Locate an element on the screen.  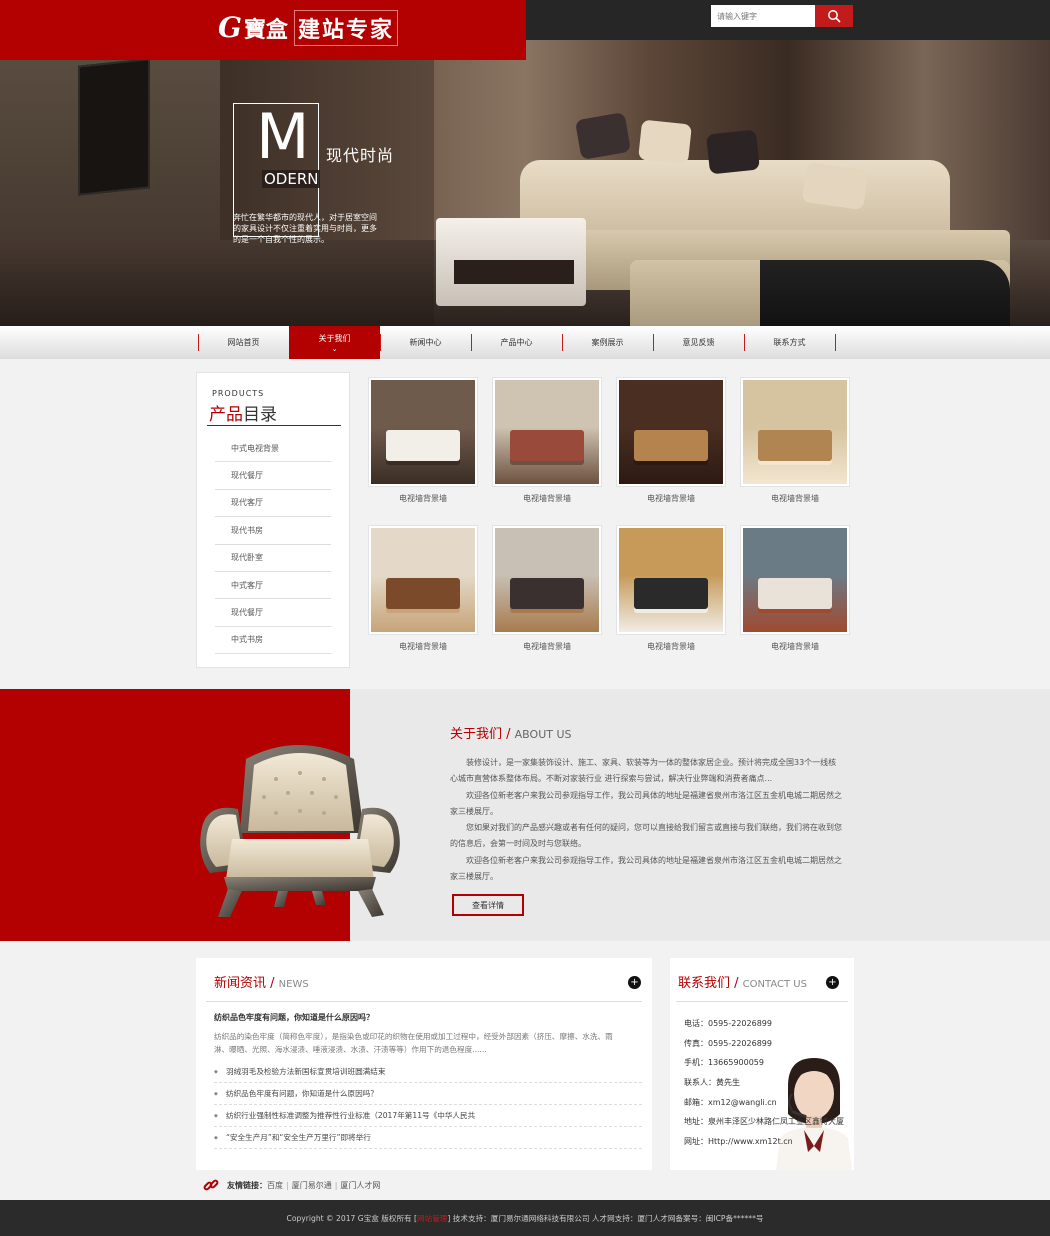
search-button is located at coordinates (834, 16).